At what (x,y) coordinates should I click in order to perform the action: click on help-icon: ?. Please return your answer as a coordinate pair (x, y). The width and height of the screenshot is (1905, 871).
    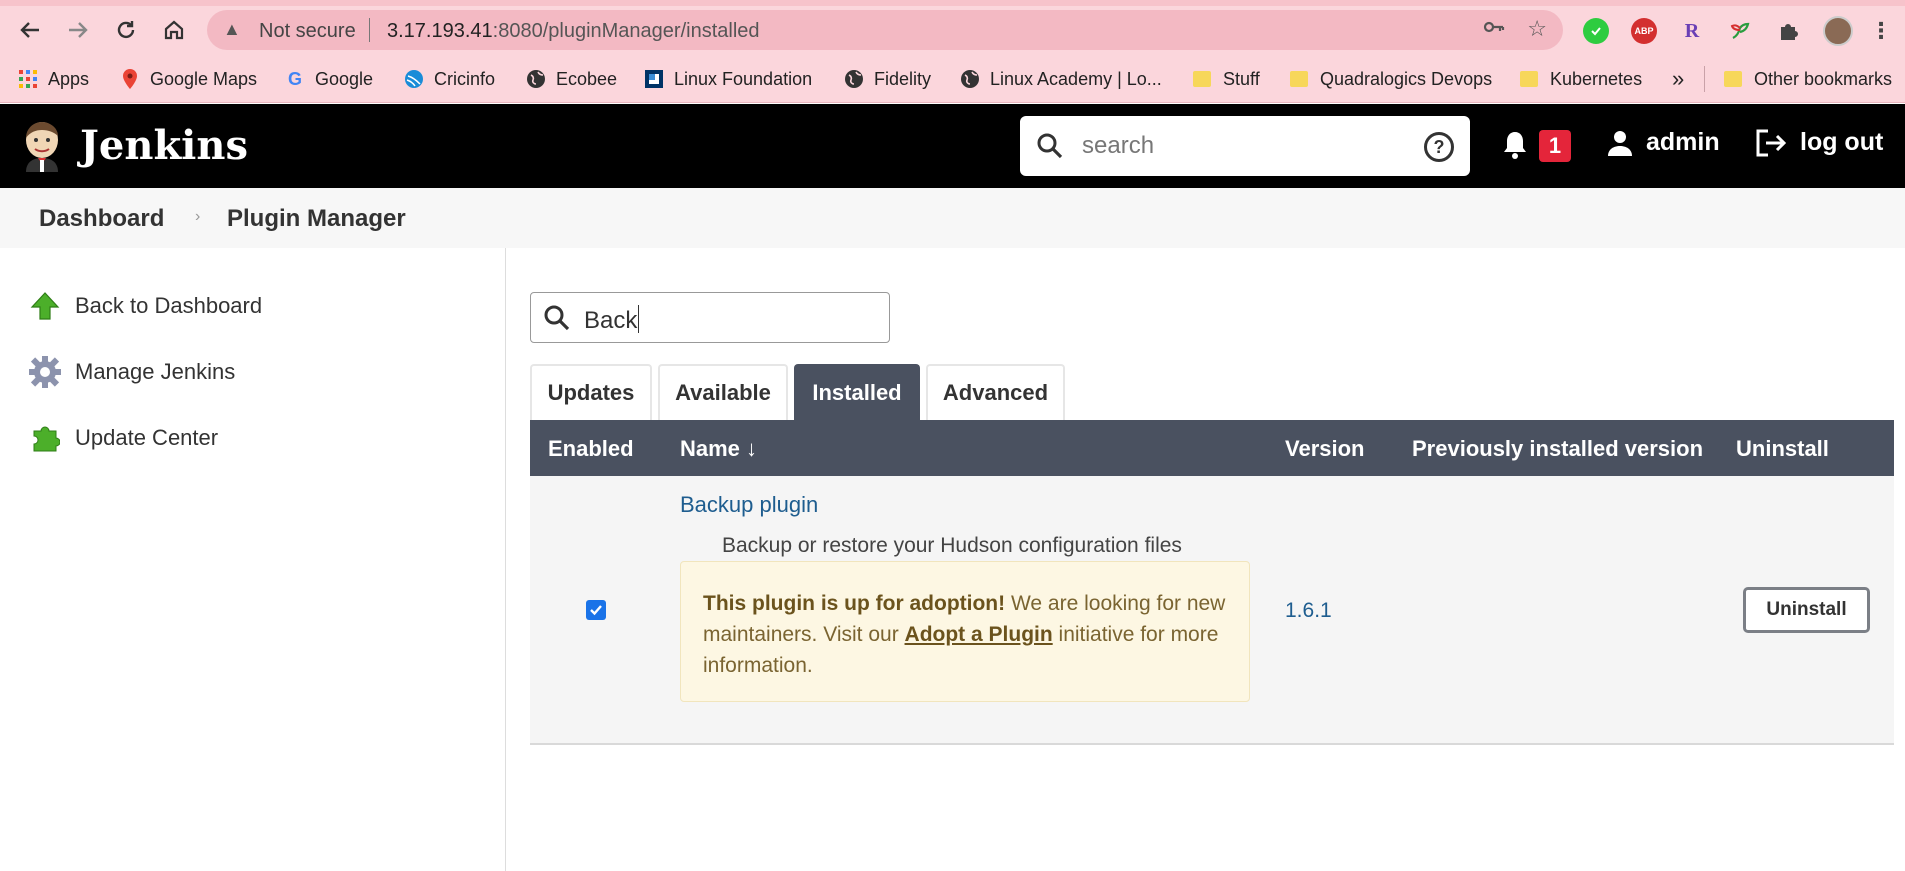
    Looking at the image, I should click on (1439, 147).